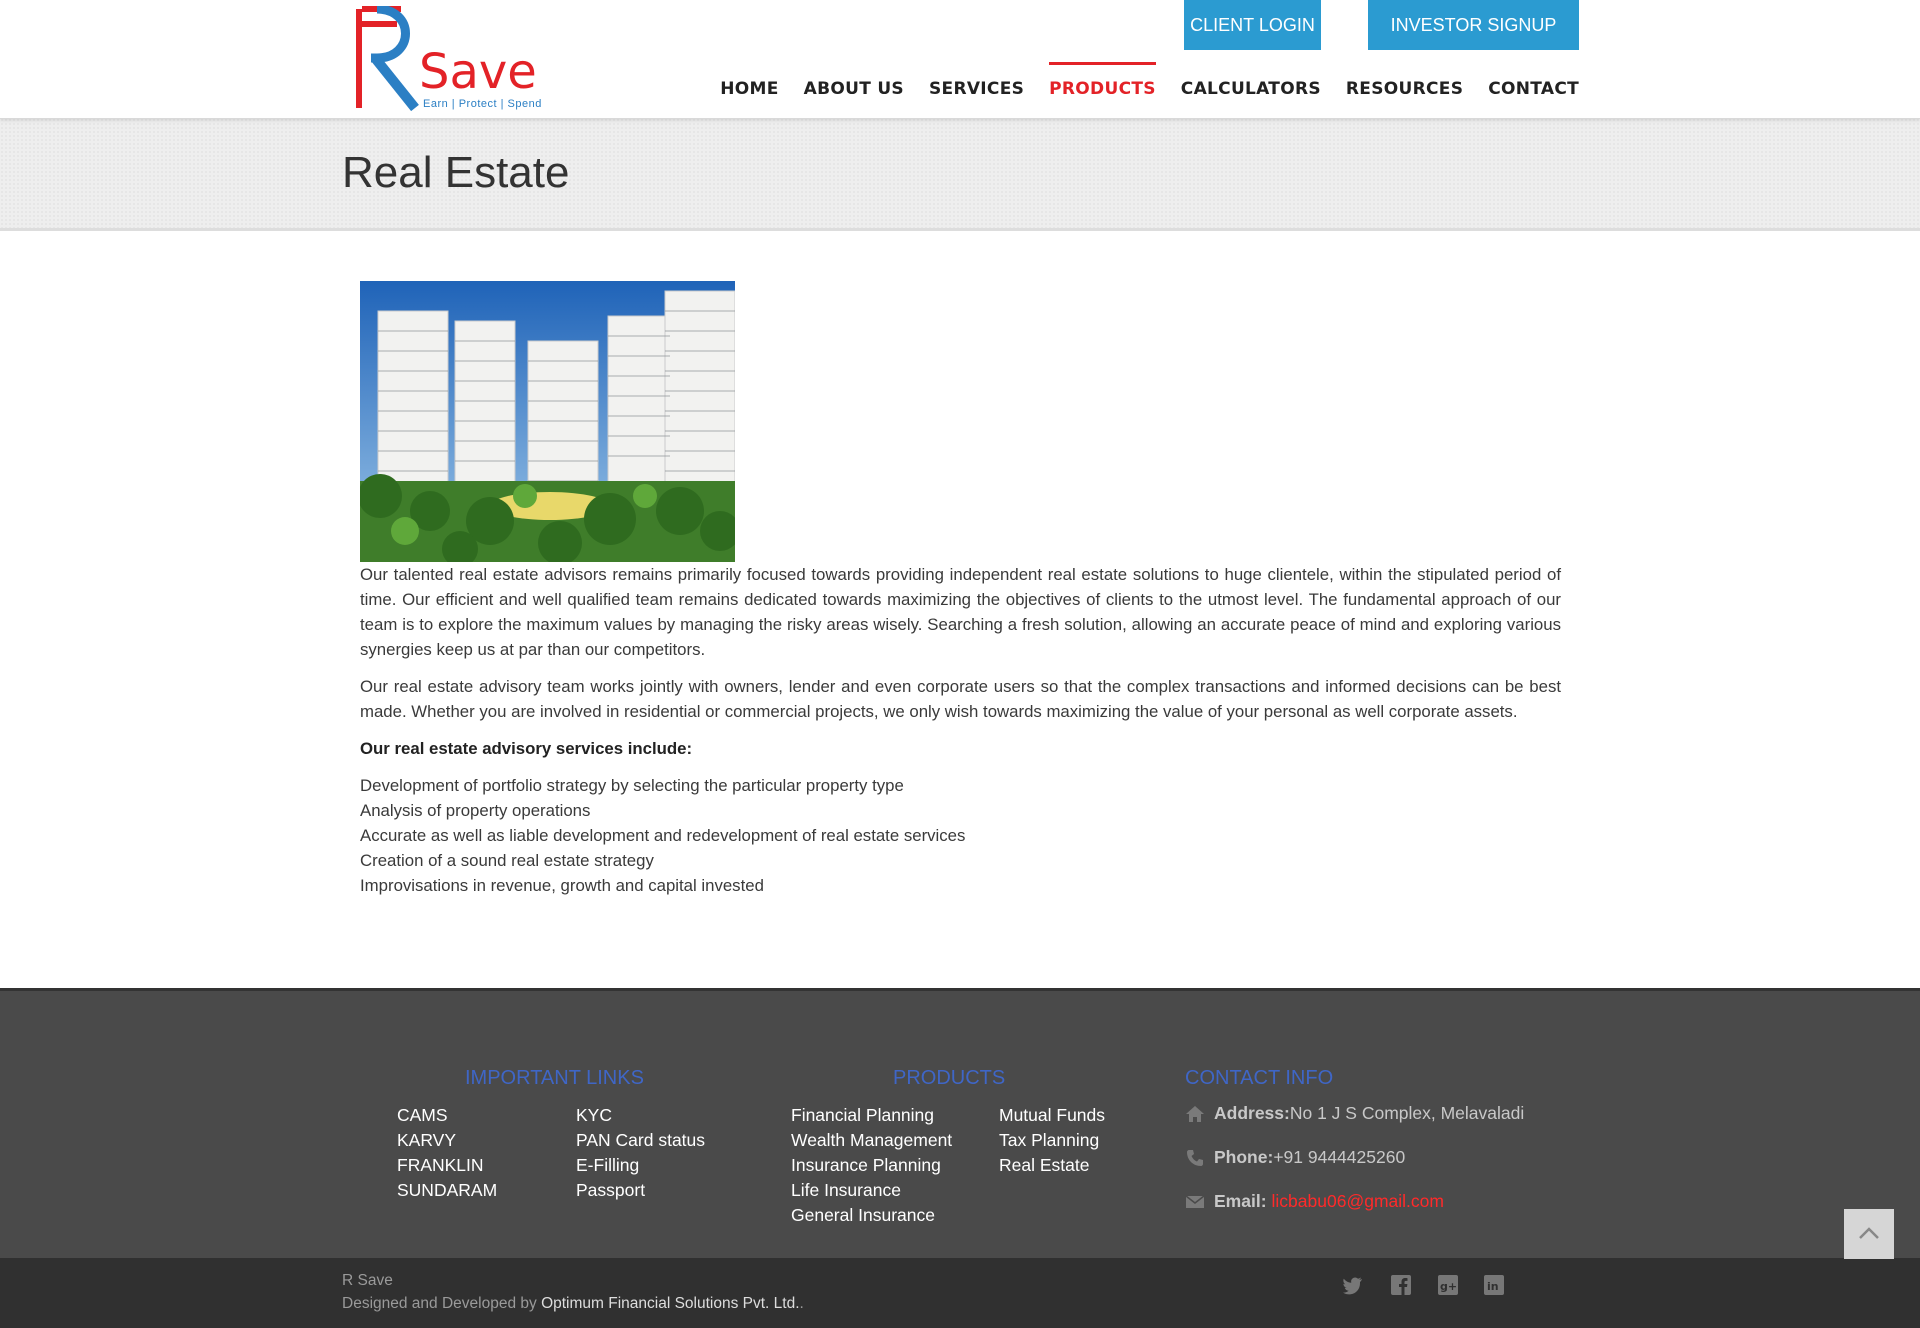 The image size is (1920, 1328). What do you see at coordinates (447, 1165) in the screenshot?
I see `footer-link-franklin: FRANKLIN` at bounding box center [447, 1165].